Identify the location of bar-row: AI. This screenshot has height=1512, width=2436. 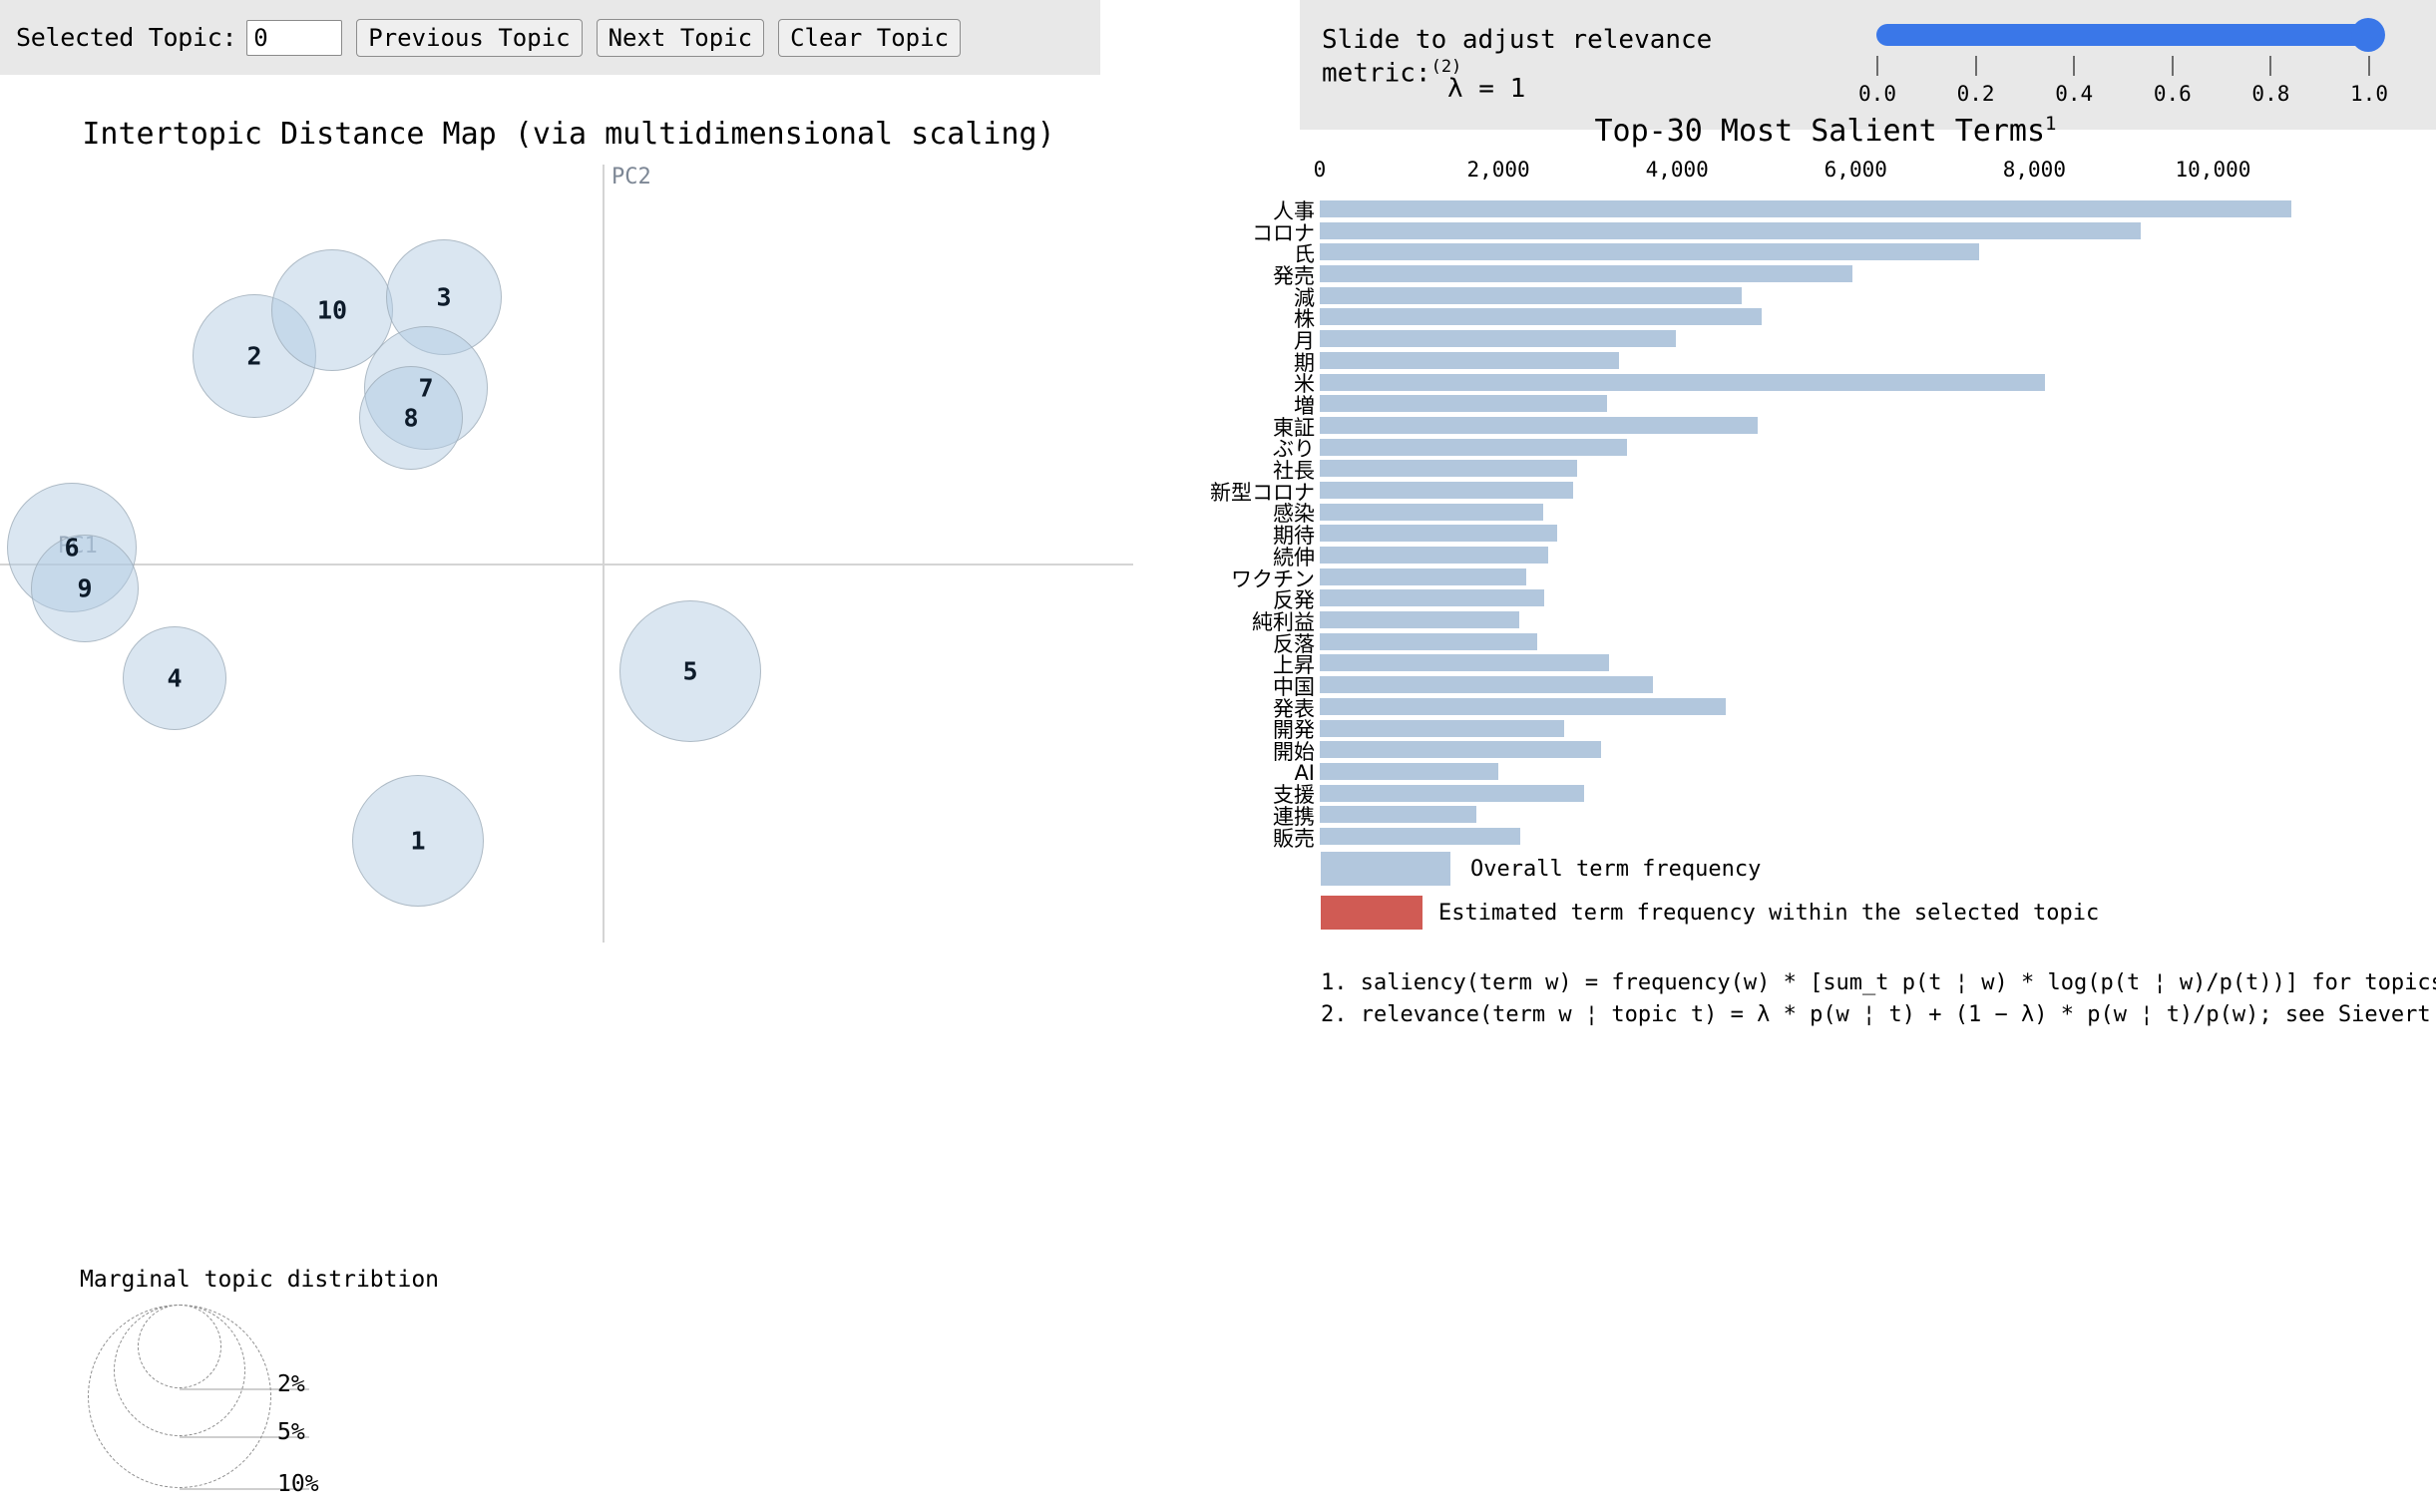
(1827, 773).